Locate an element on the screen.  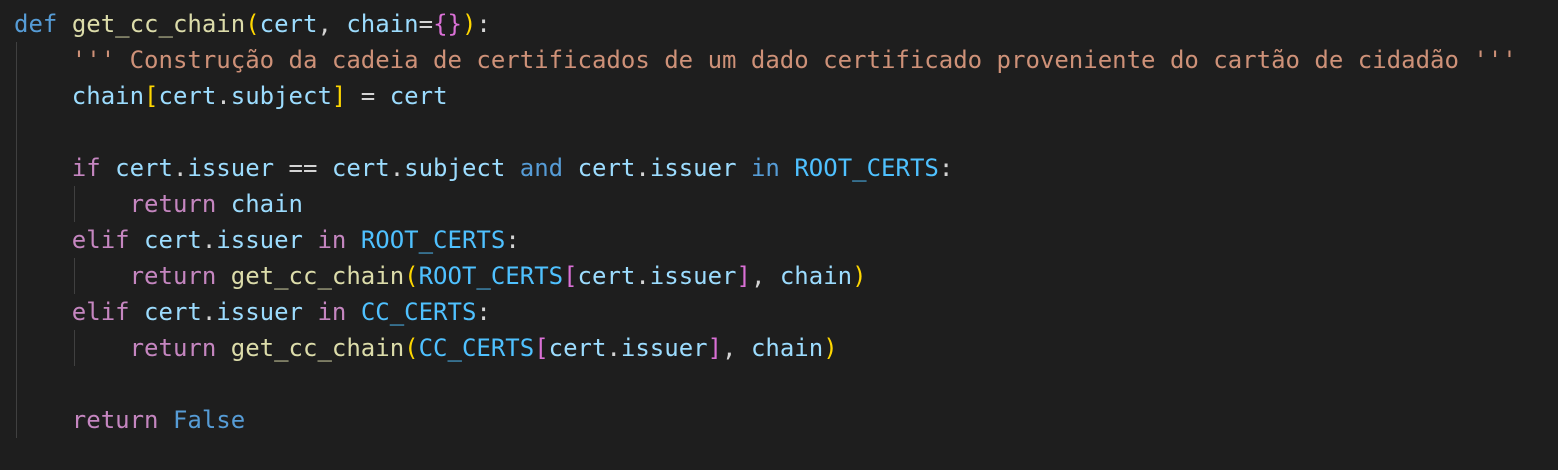
code-line: def get_cc_chain(cert, chain={}): is located at coordinates (765, 24).